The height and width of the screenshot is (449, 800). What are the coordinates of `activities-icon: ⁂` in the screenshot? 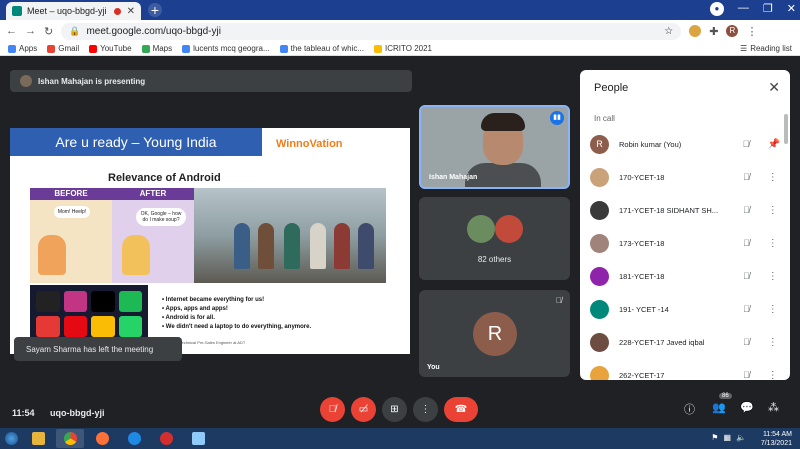 It's located at (773, 407).